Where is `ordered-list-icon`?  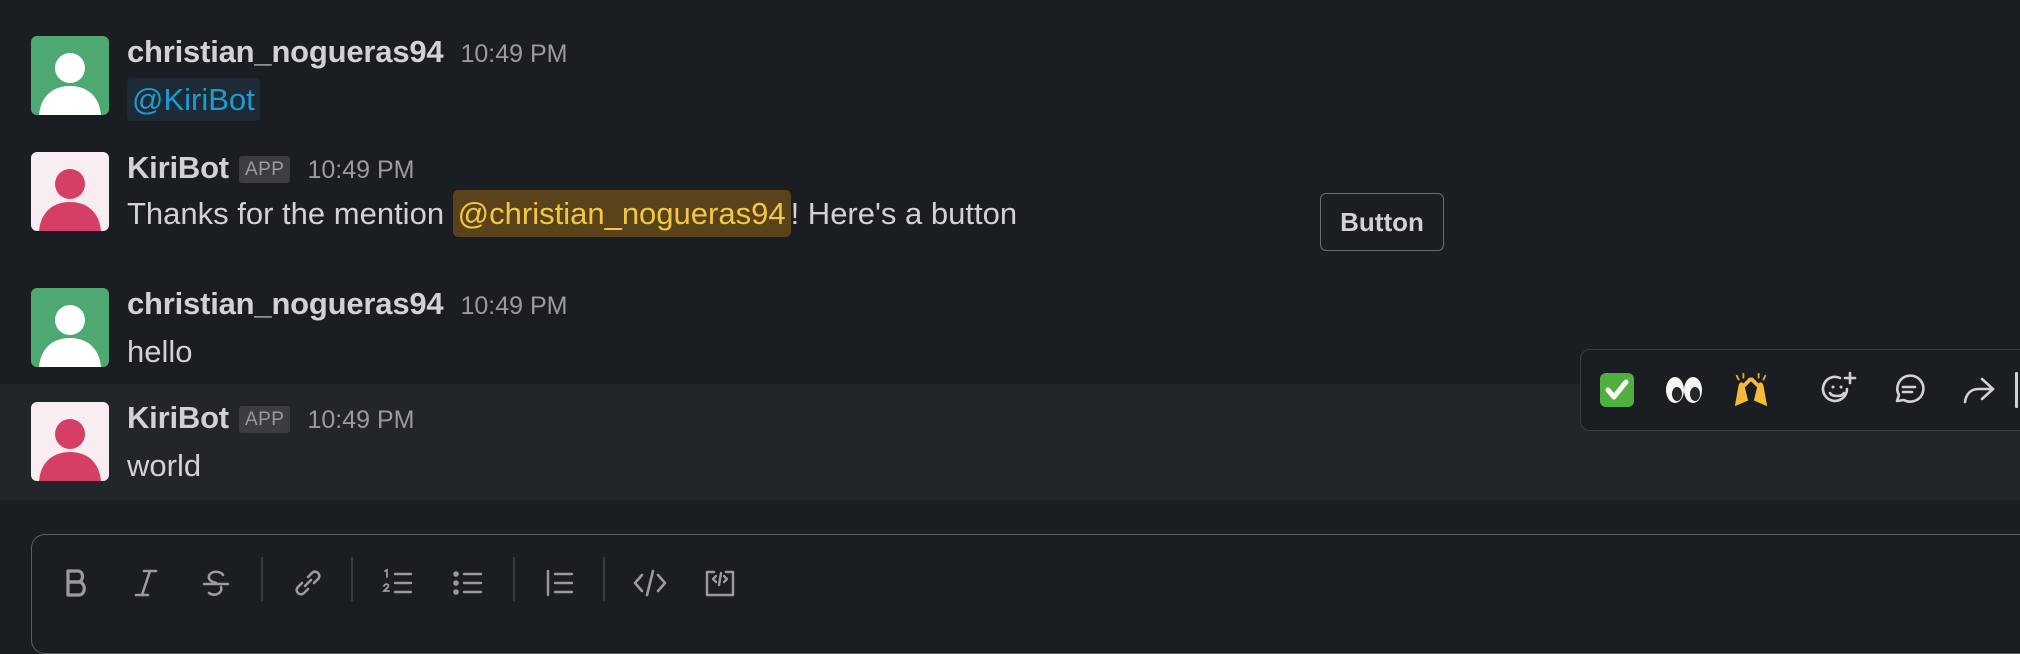 ordered-list-icon is located at coordinates (397, 581).